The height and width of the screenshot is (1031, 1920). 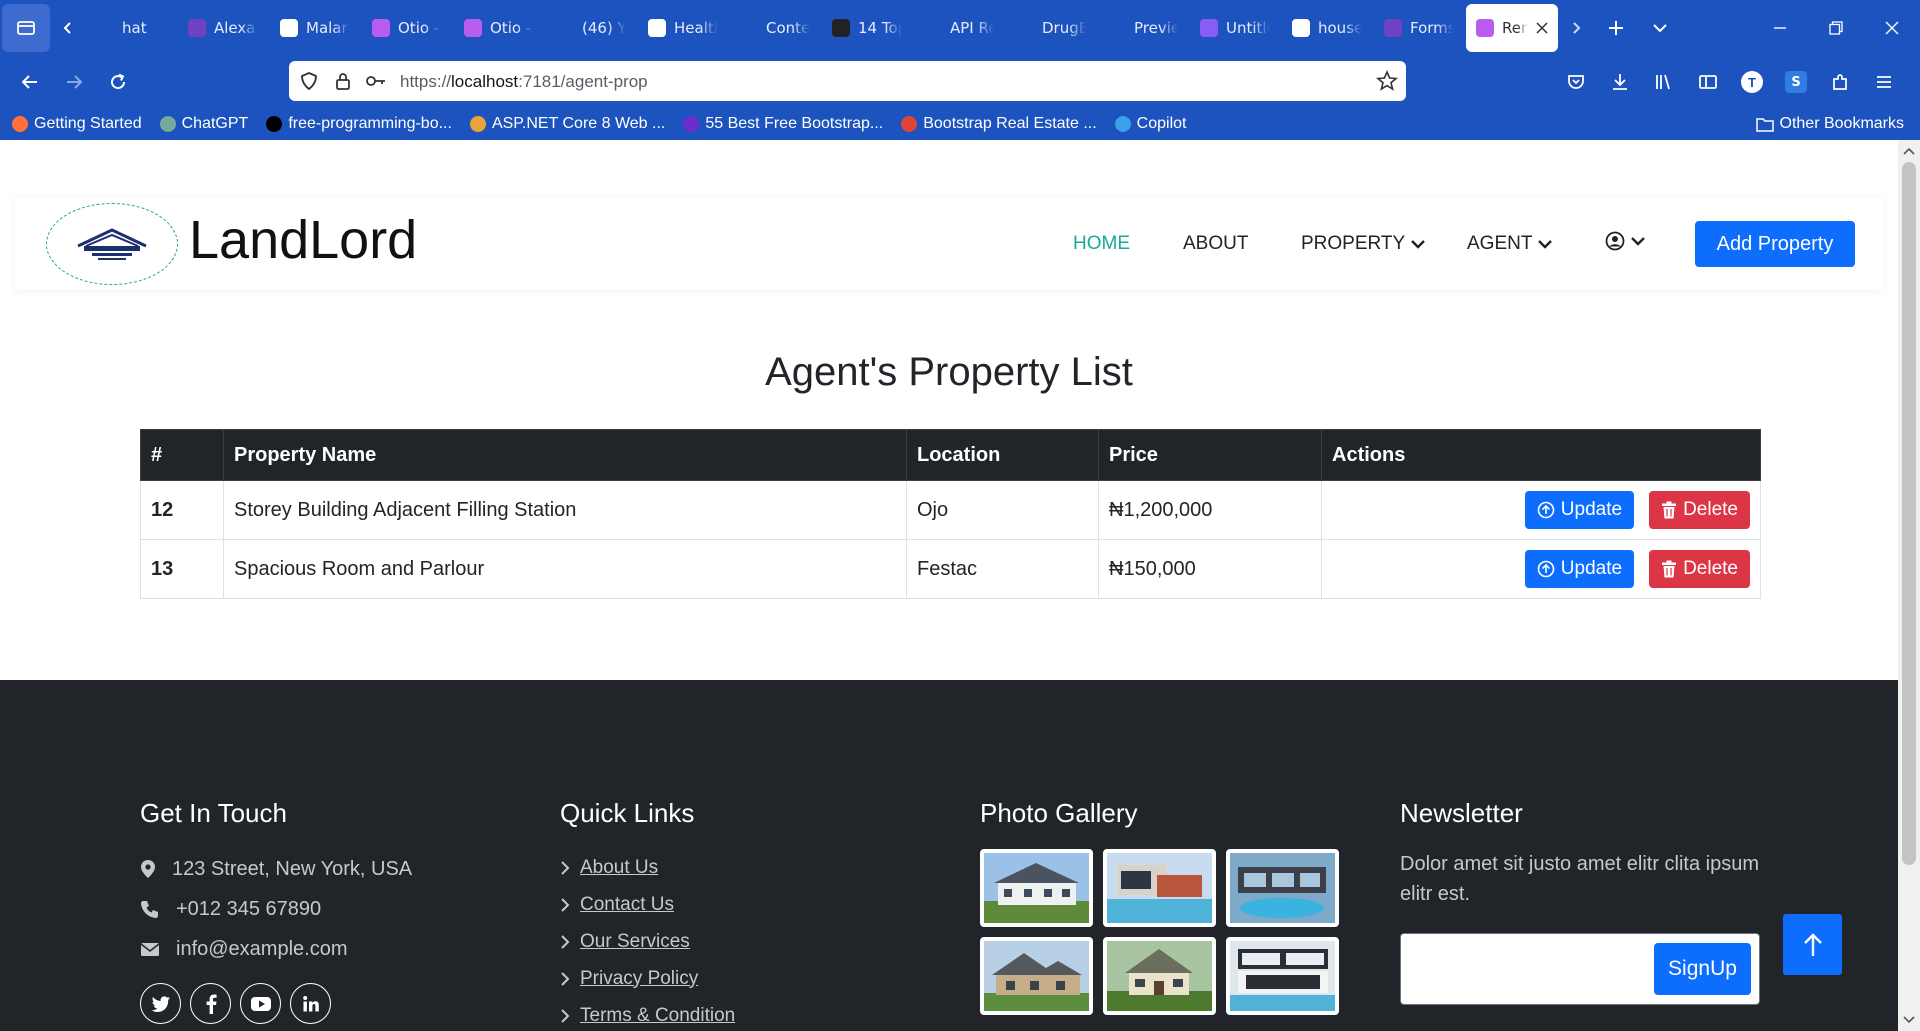 I want to click on library-icon, so click(x=1663, y=82).